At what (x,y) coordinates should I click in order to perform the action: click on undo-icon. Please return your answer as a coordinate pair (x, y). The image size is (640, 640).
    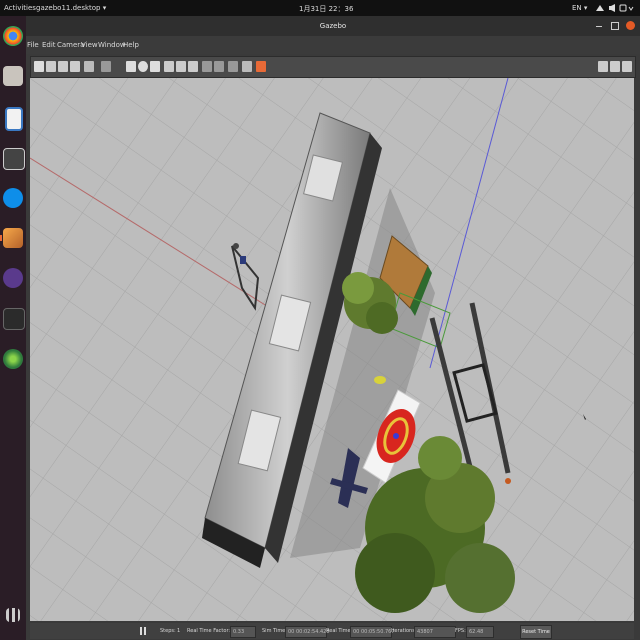
    Looking at the image, I should click on (89, 66).